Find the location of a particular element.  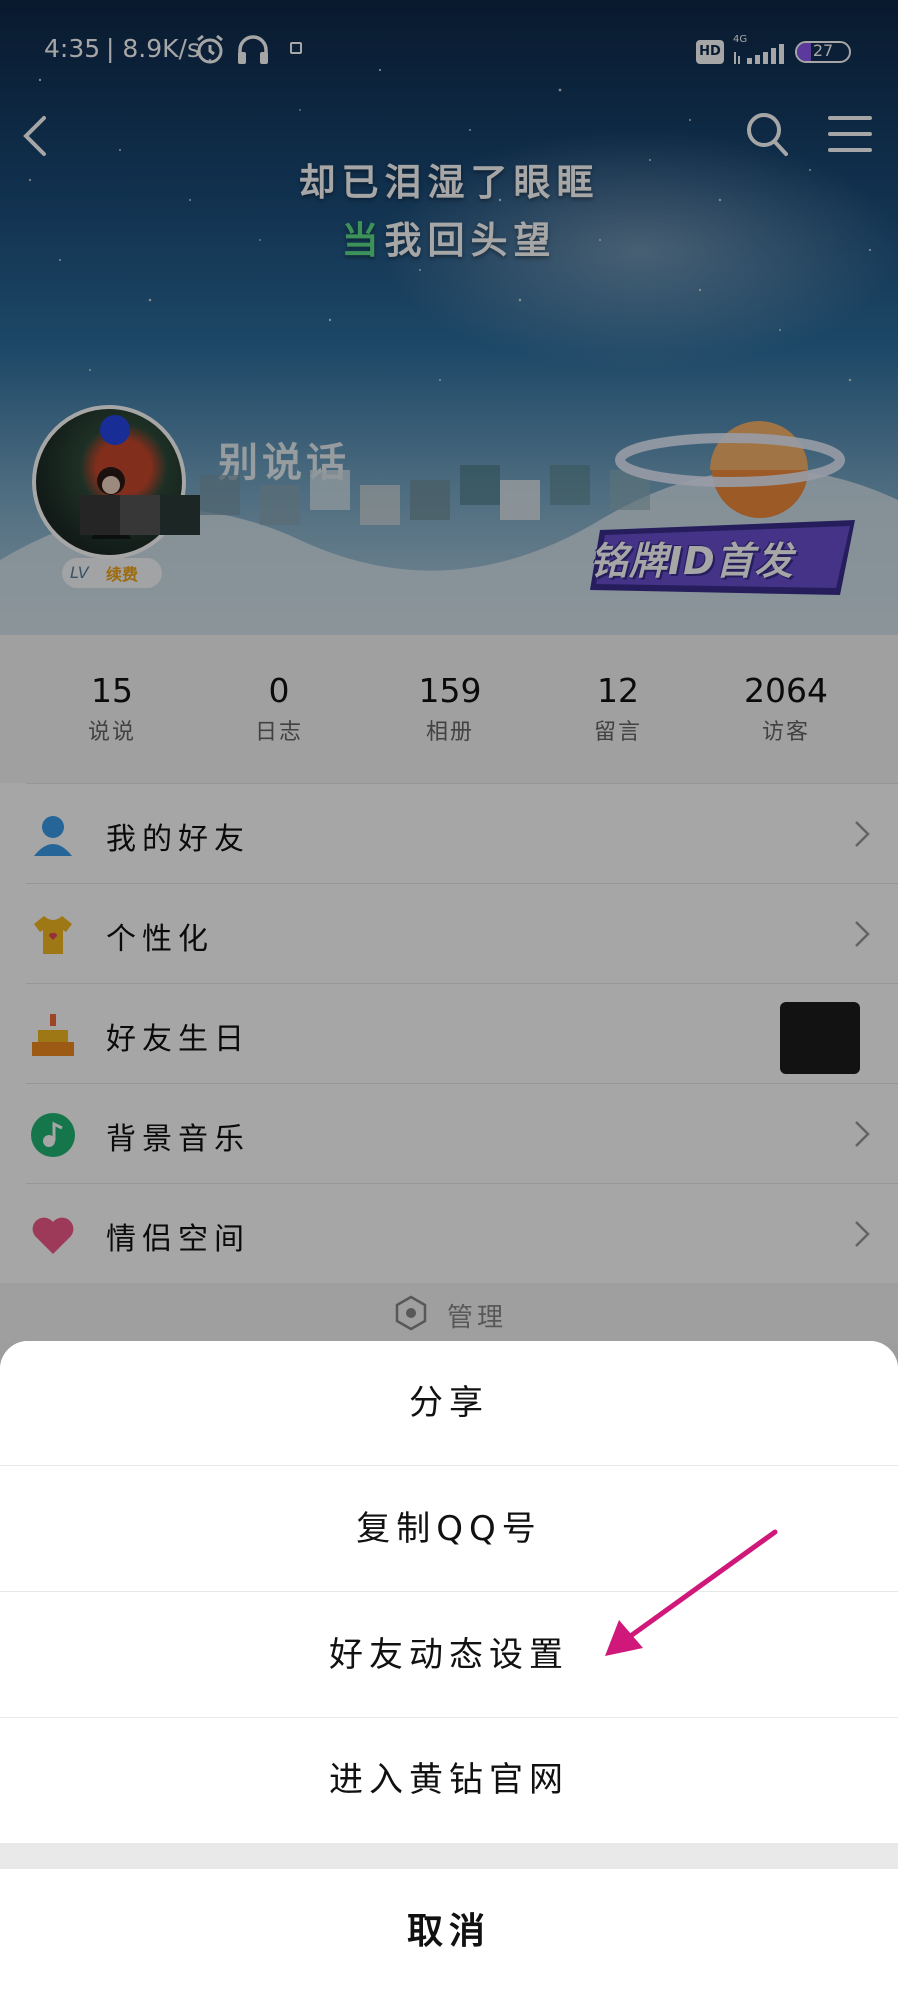

yellow-diamond-site-option: 进入黄钻官网 is located at coordinates (449, 1780).